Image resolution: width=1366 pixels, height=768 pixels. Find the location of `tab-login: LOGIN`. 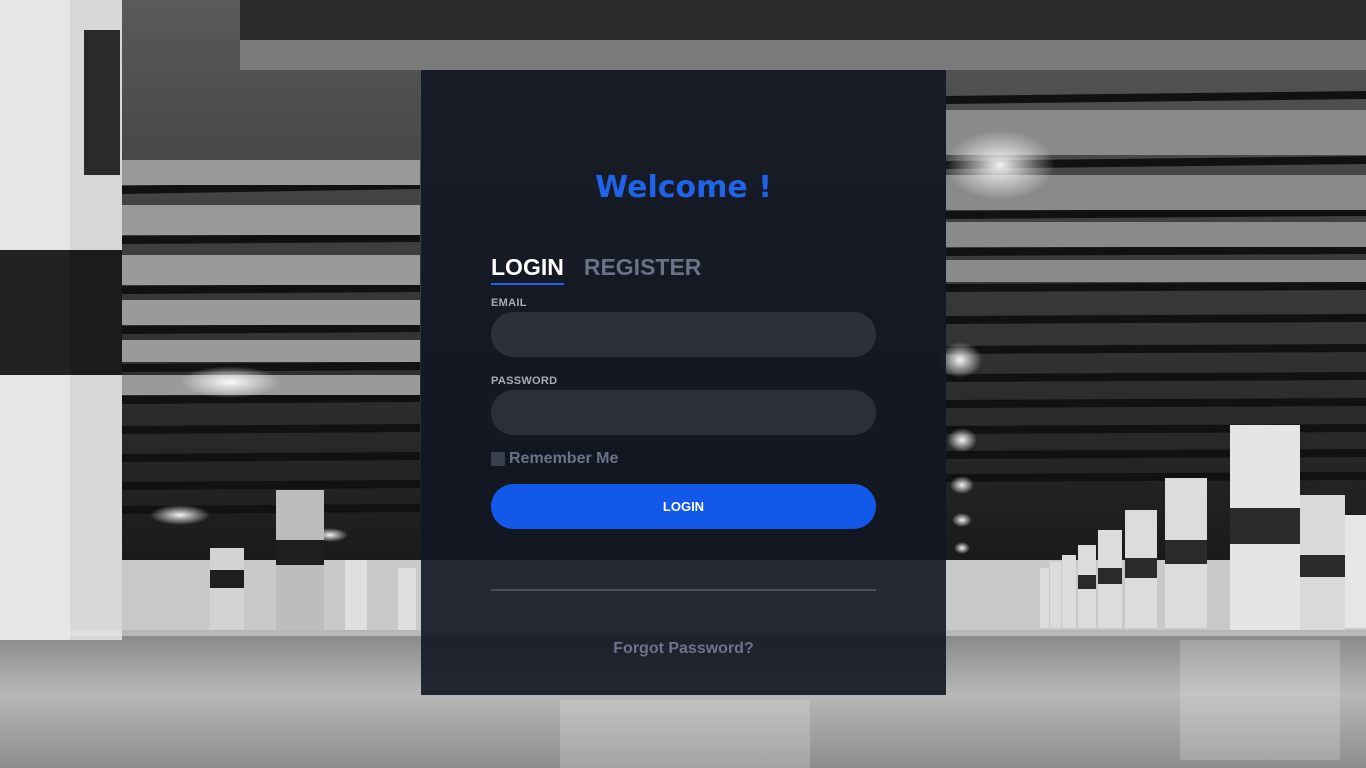

tab-login: LOGIN is located at coordinates (527, 269).